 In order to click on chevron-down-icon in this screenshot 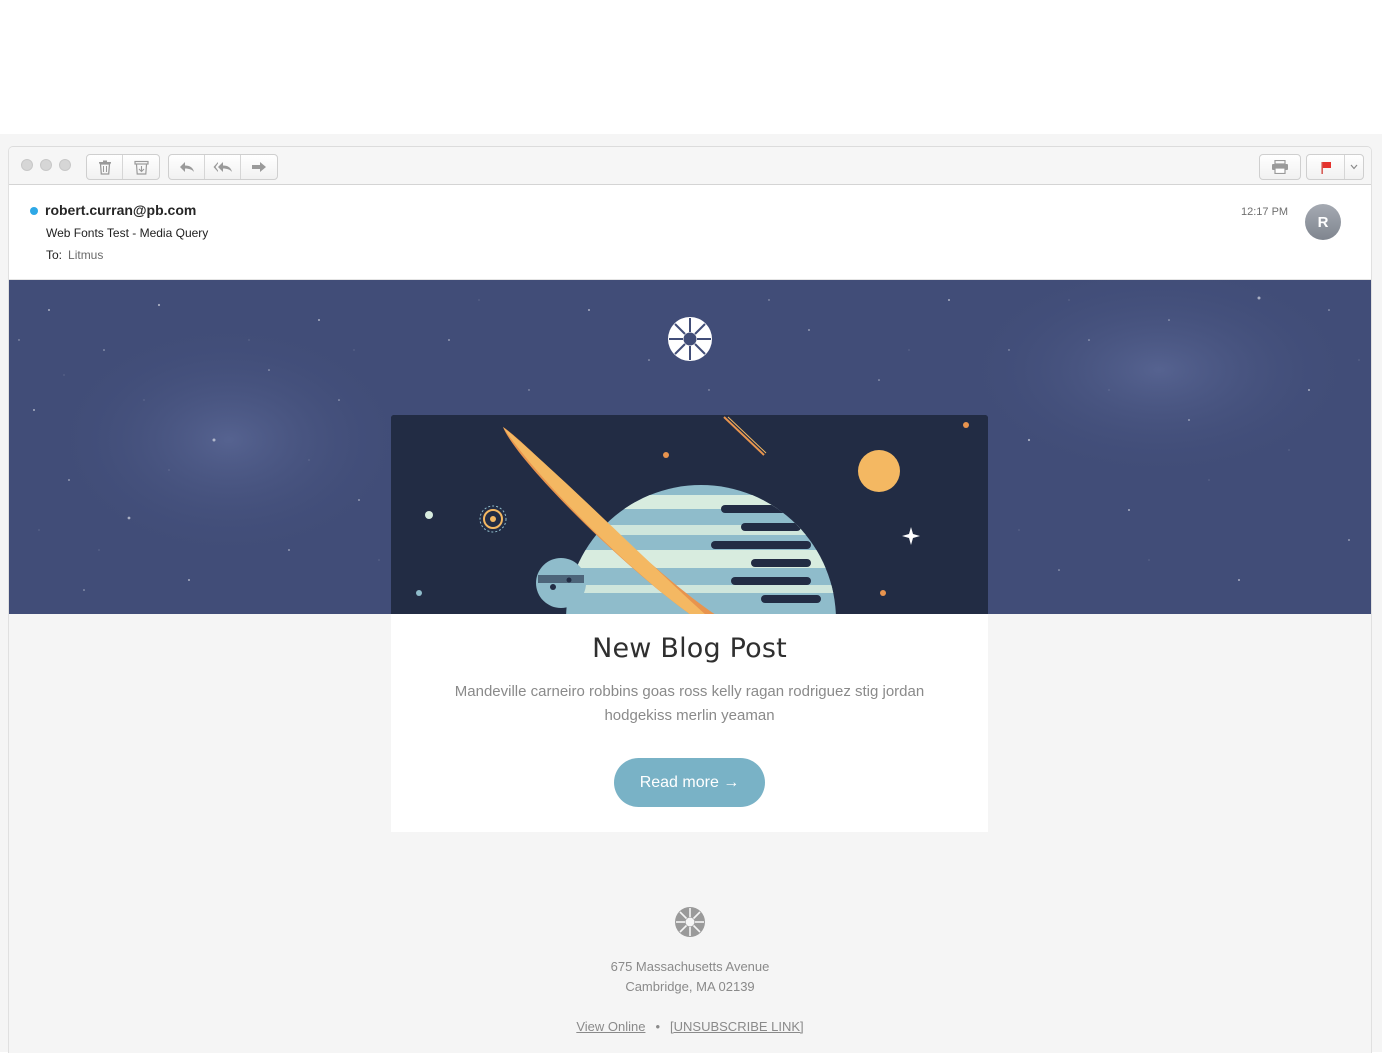, I will do `click(1354, 167)`.